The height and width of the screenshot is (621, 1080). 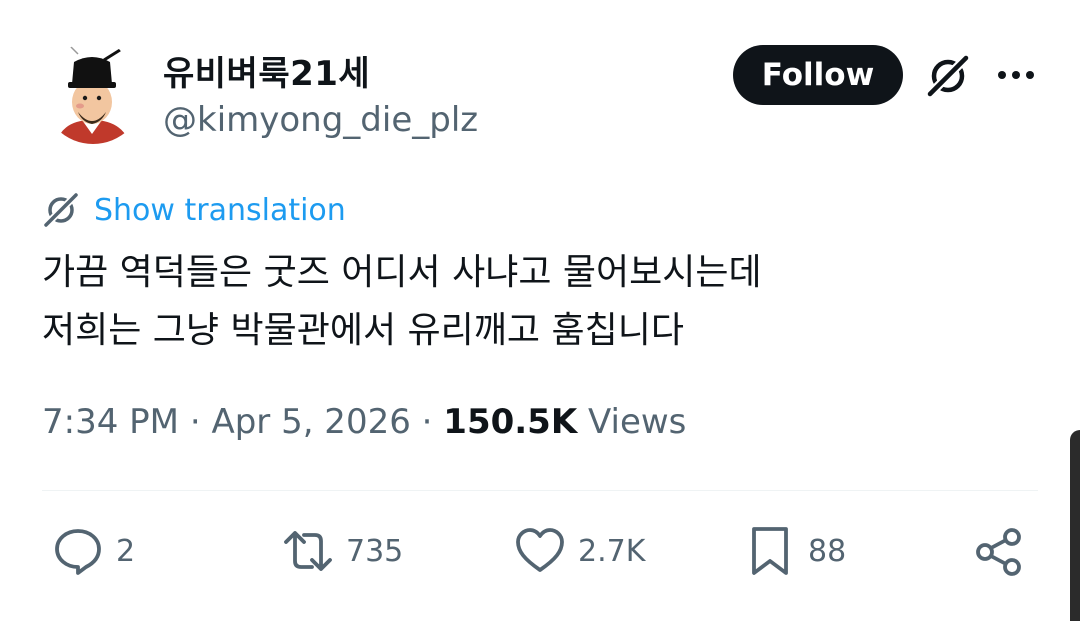 What do you see at coordinates (612, 551) in the screenshot?
I see `like-count: 2.7K` at bounding box center [612, 551].